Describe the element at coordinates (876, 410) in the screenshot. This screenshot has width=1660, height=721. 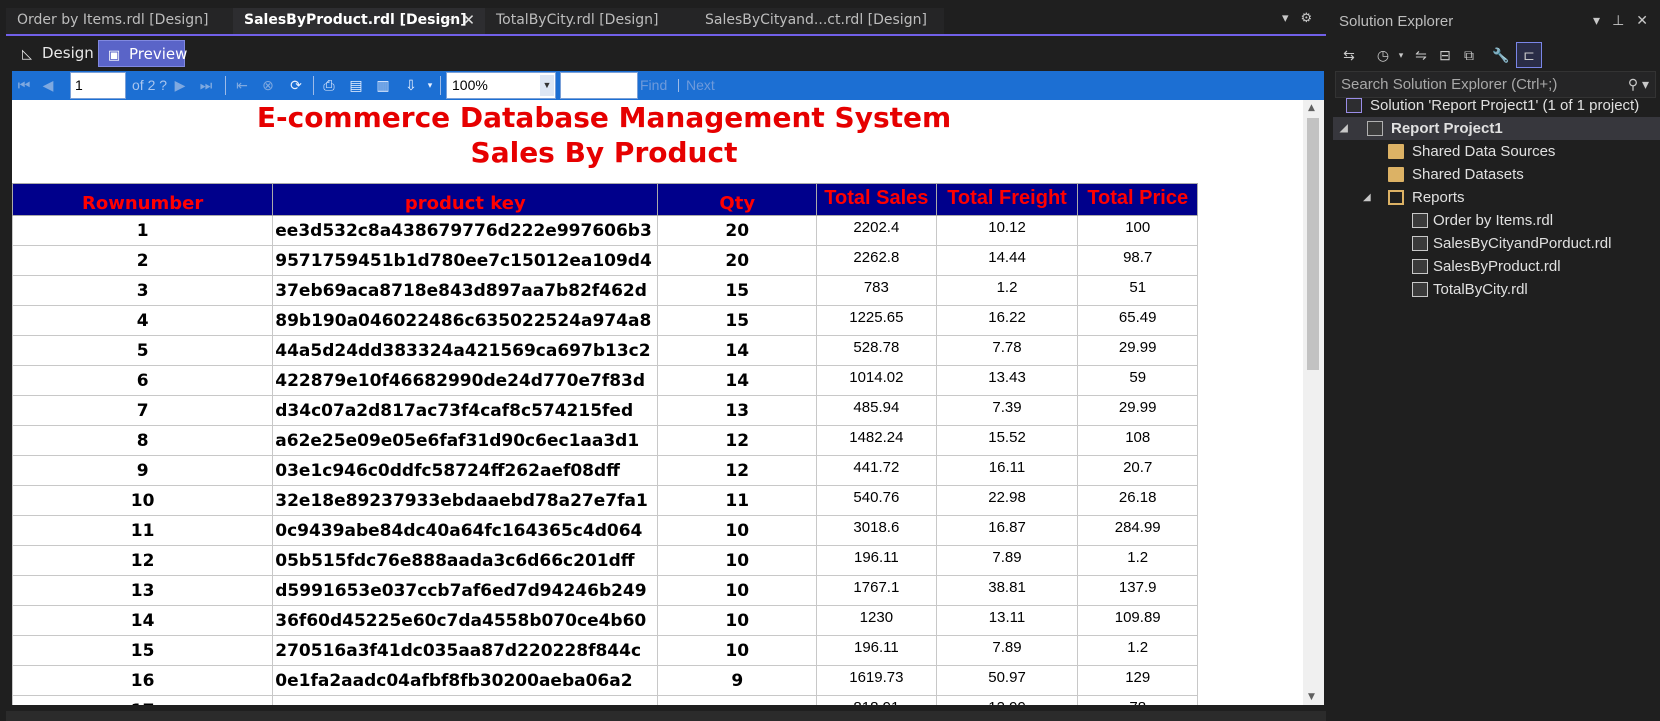
I see `total-sales-cell: 485.94` at that location.